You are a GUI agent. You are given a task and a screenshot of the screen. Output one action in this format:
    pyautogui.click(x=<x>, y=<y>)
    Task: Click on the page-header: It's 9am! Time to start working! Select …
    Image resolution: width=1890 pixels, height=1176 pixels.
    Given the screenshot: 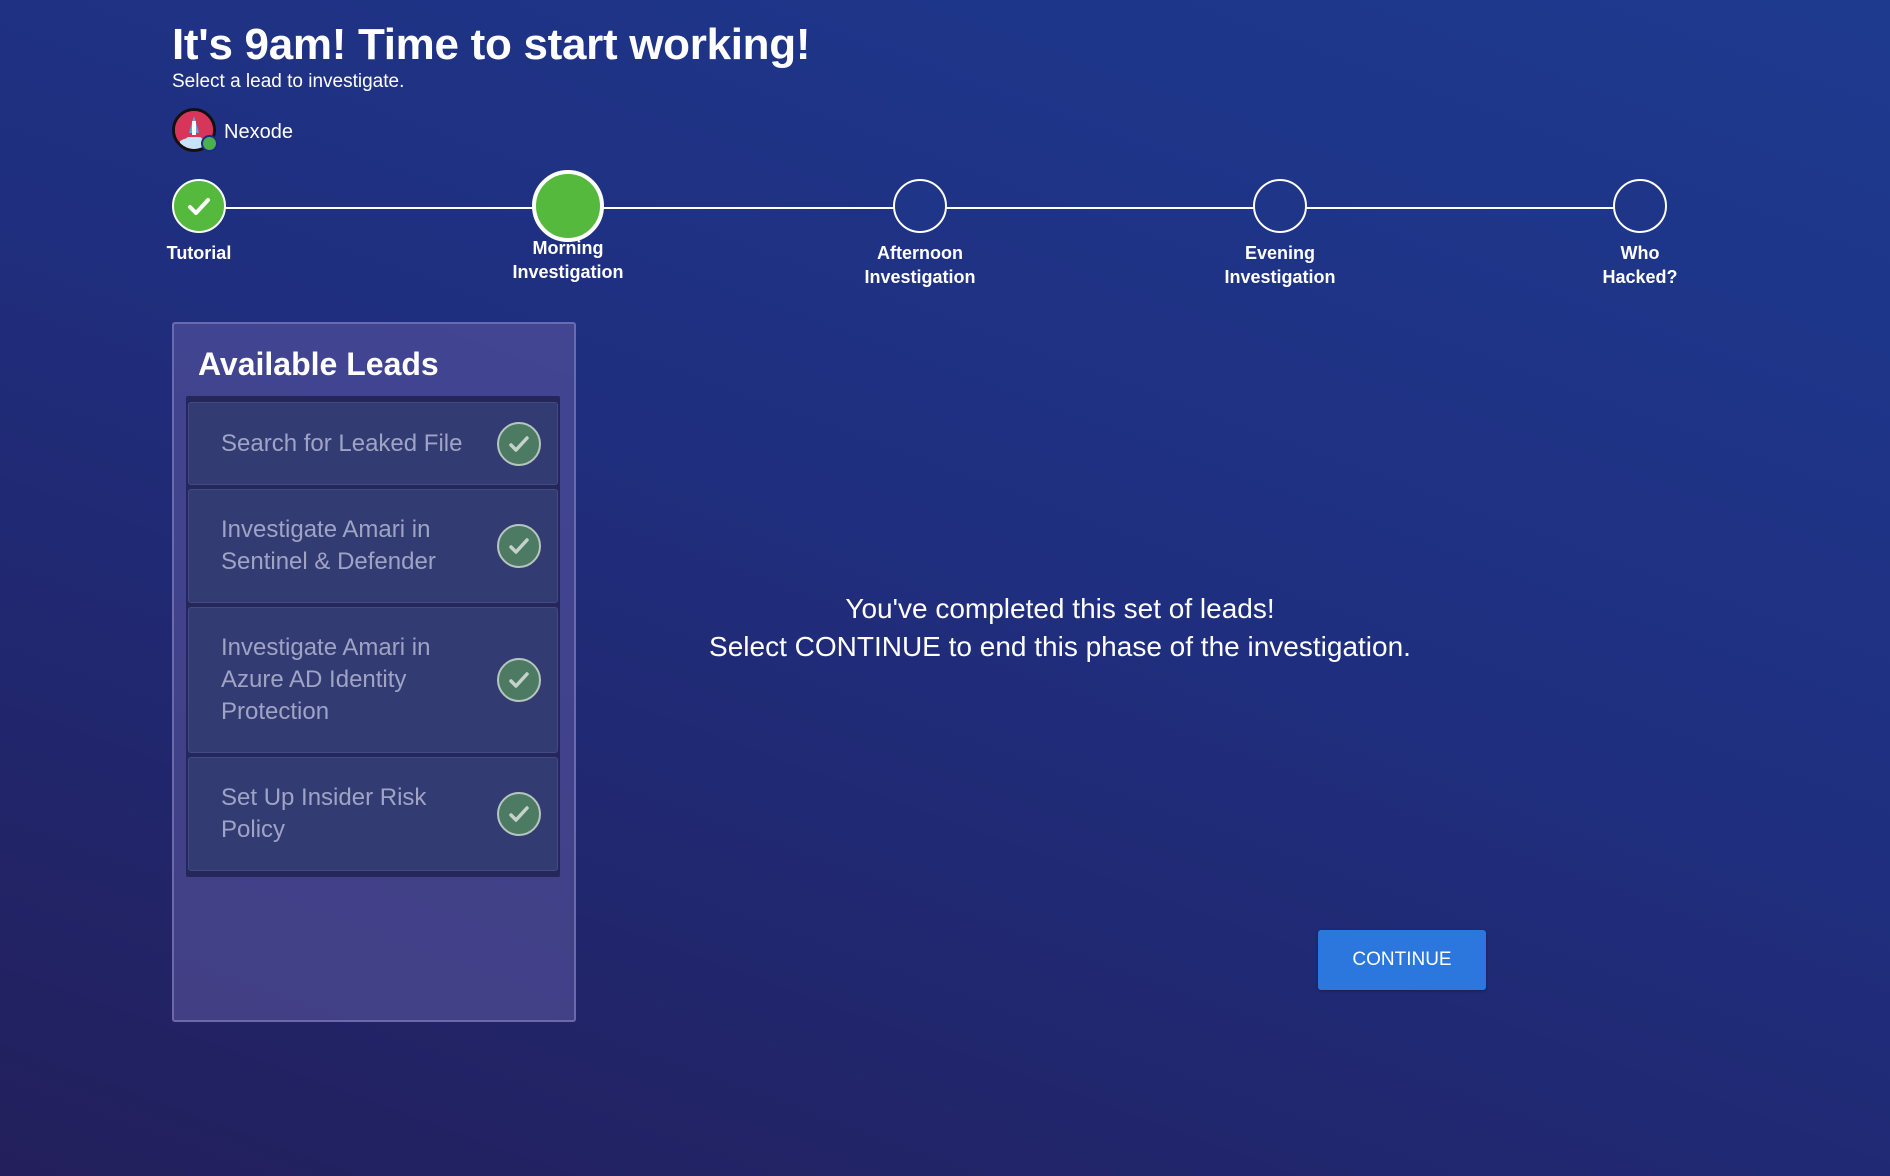 What is the action you would take?
    pyautogui.click(x=491, y=56)
    